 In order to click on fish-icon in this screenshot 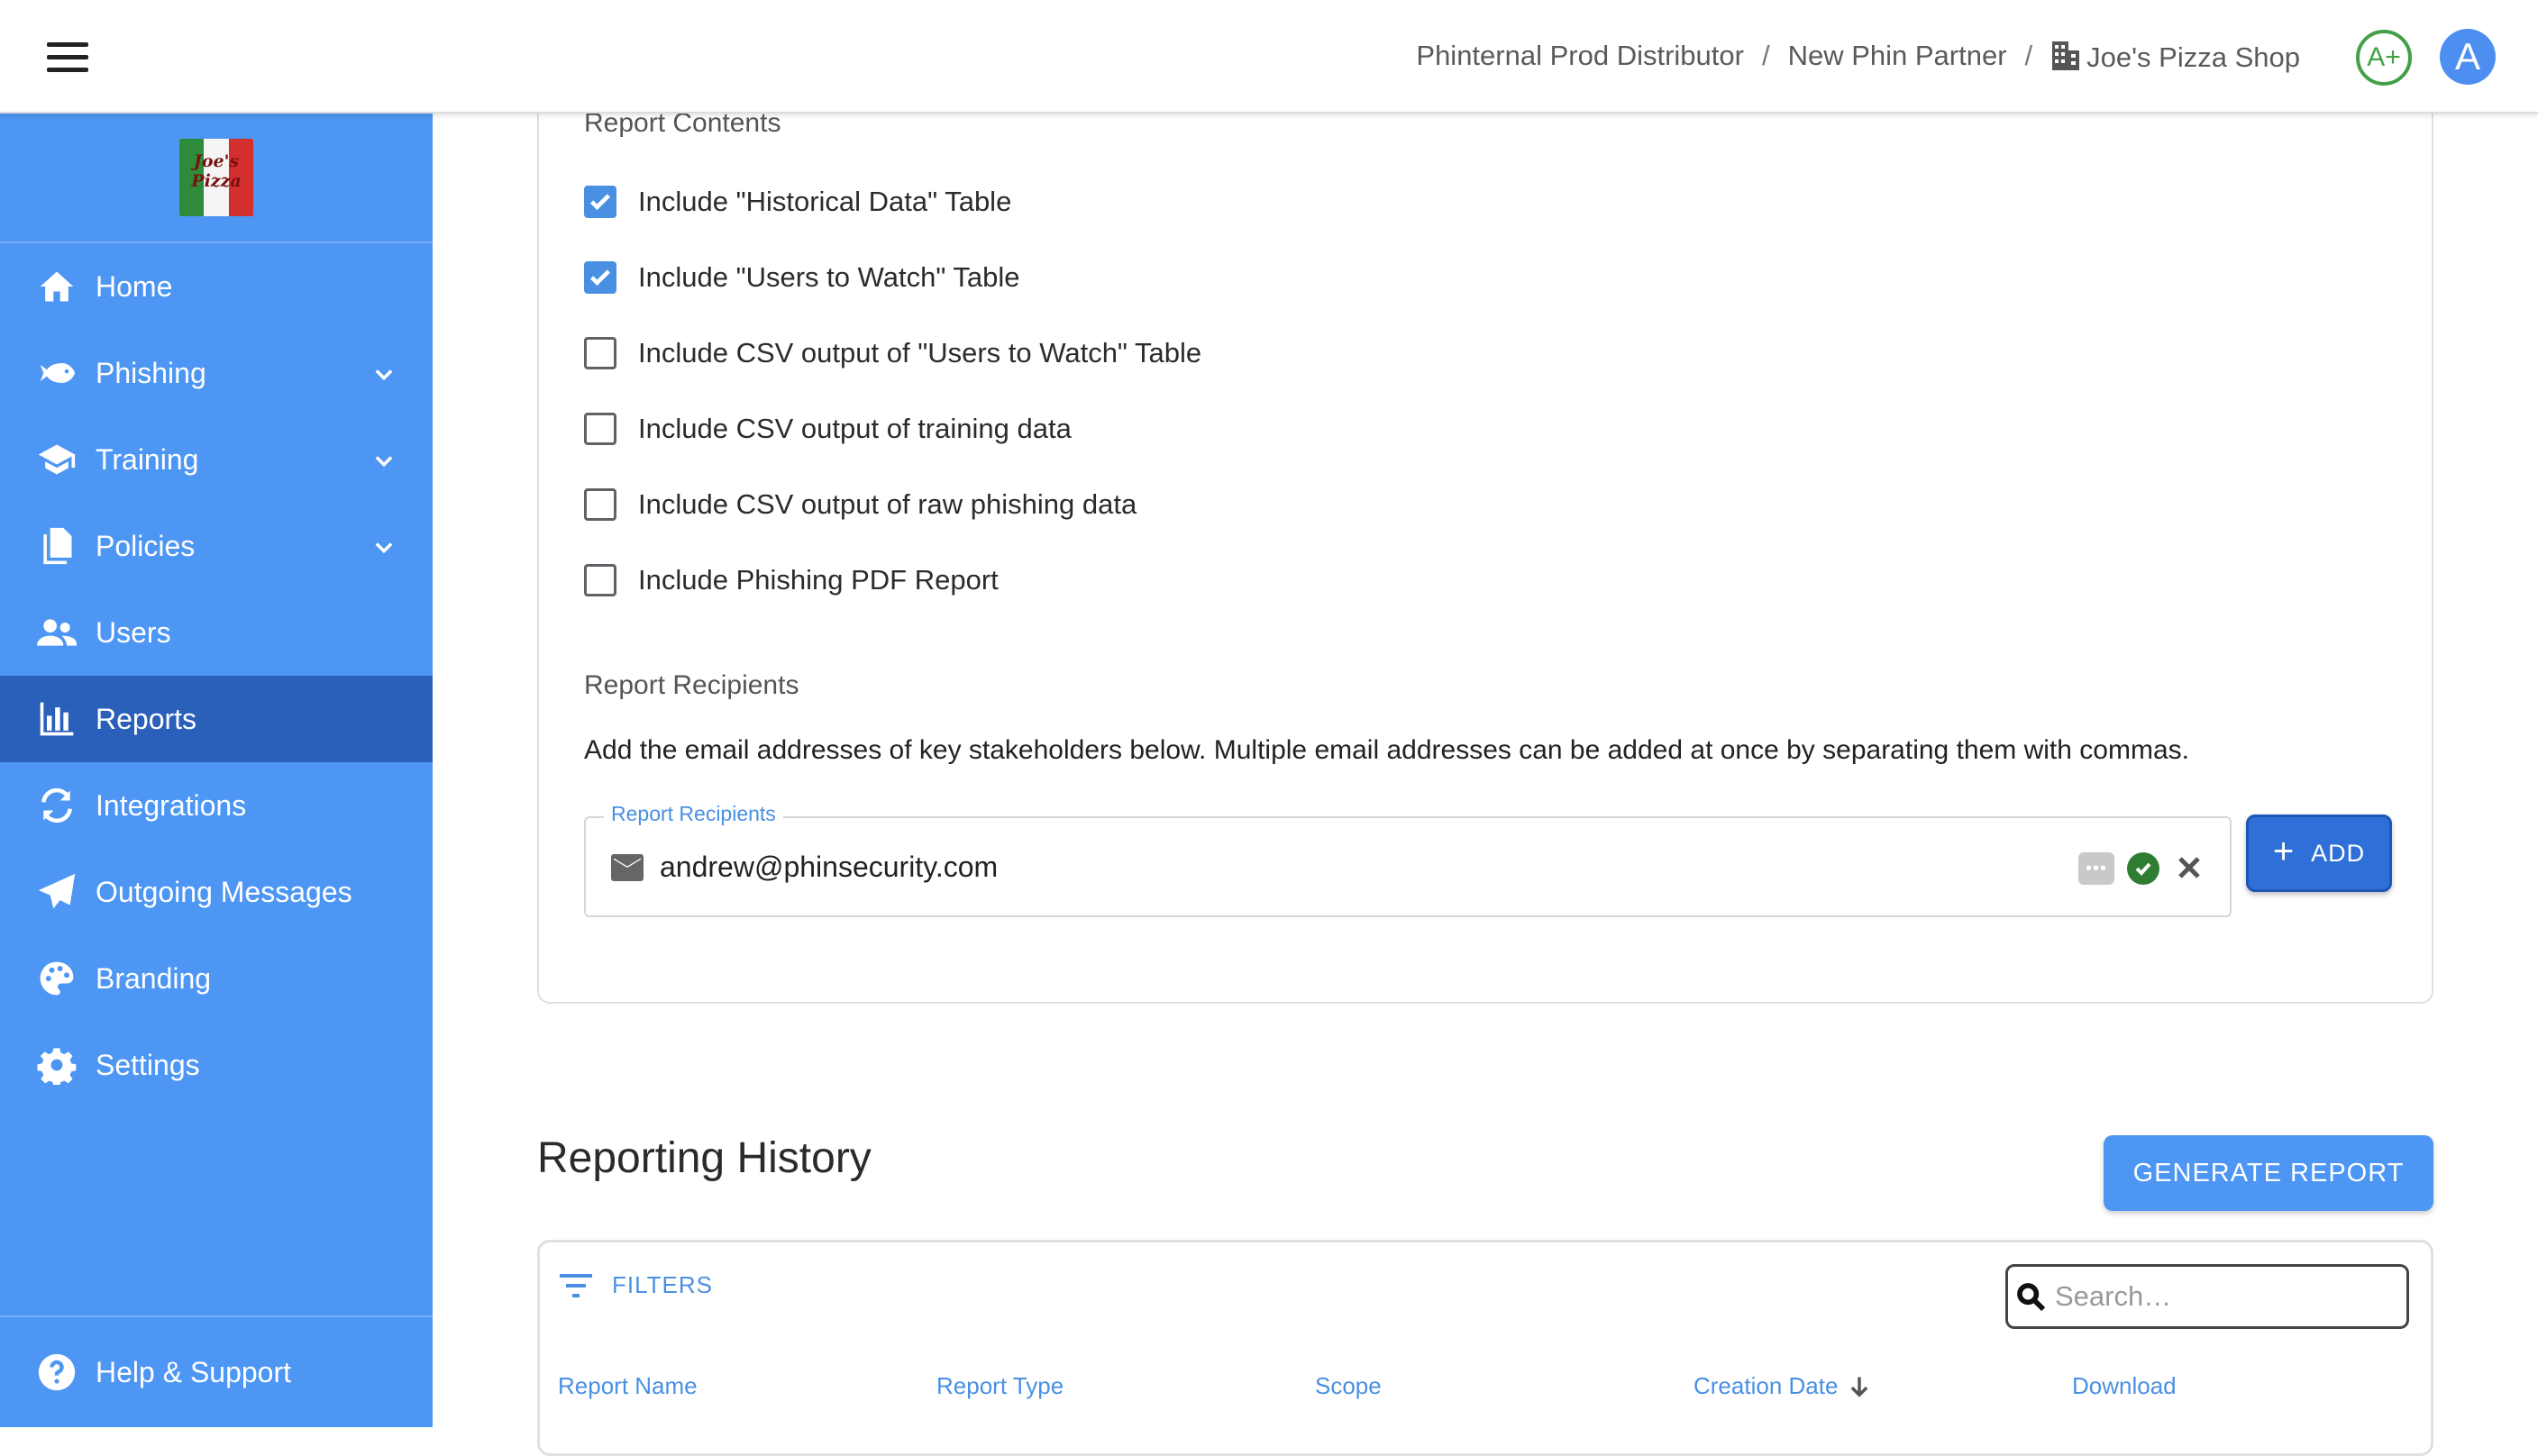, I will do `click(57, 373)`.